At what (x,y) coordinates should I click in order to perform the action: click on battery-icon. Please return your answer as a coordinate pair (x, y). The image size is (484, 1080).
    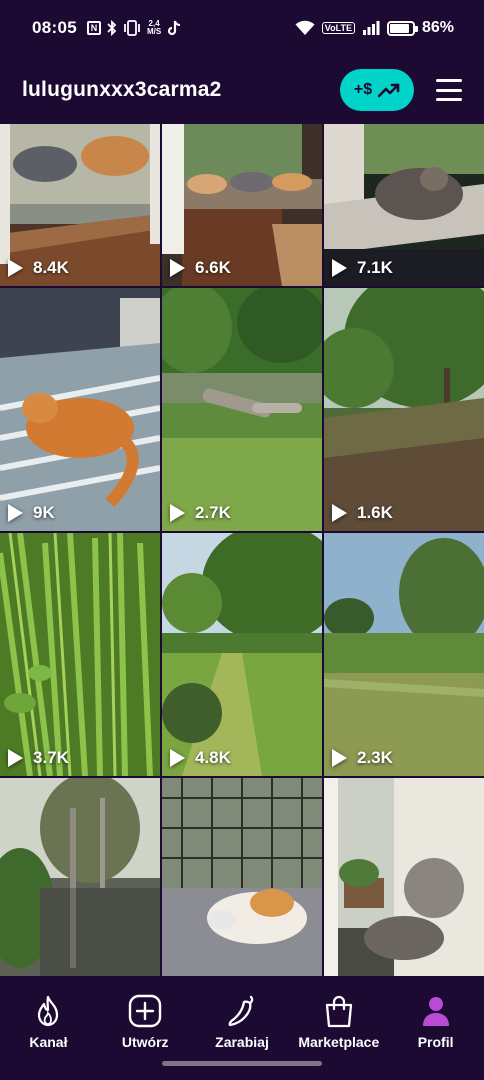
    Looking at the image, I should click on (402, 28).